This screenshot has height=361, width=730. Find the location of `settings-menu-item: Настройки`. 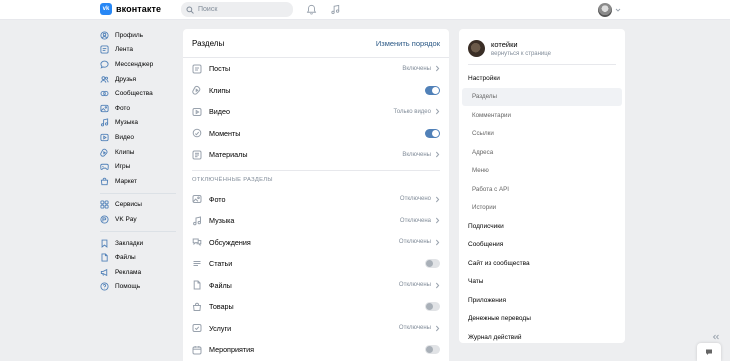

settings-menu-item: Настройки is located at coordinates (542, 78).